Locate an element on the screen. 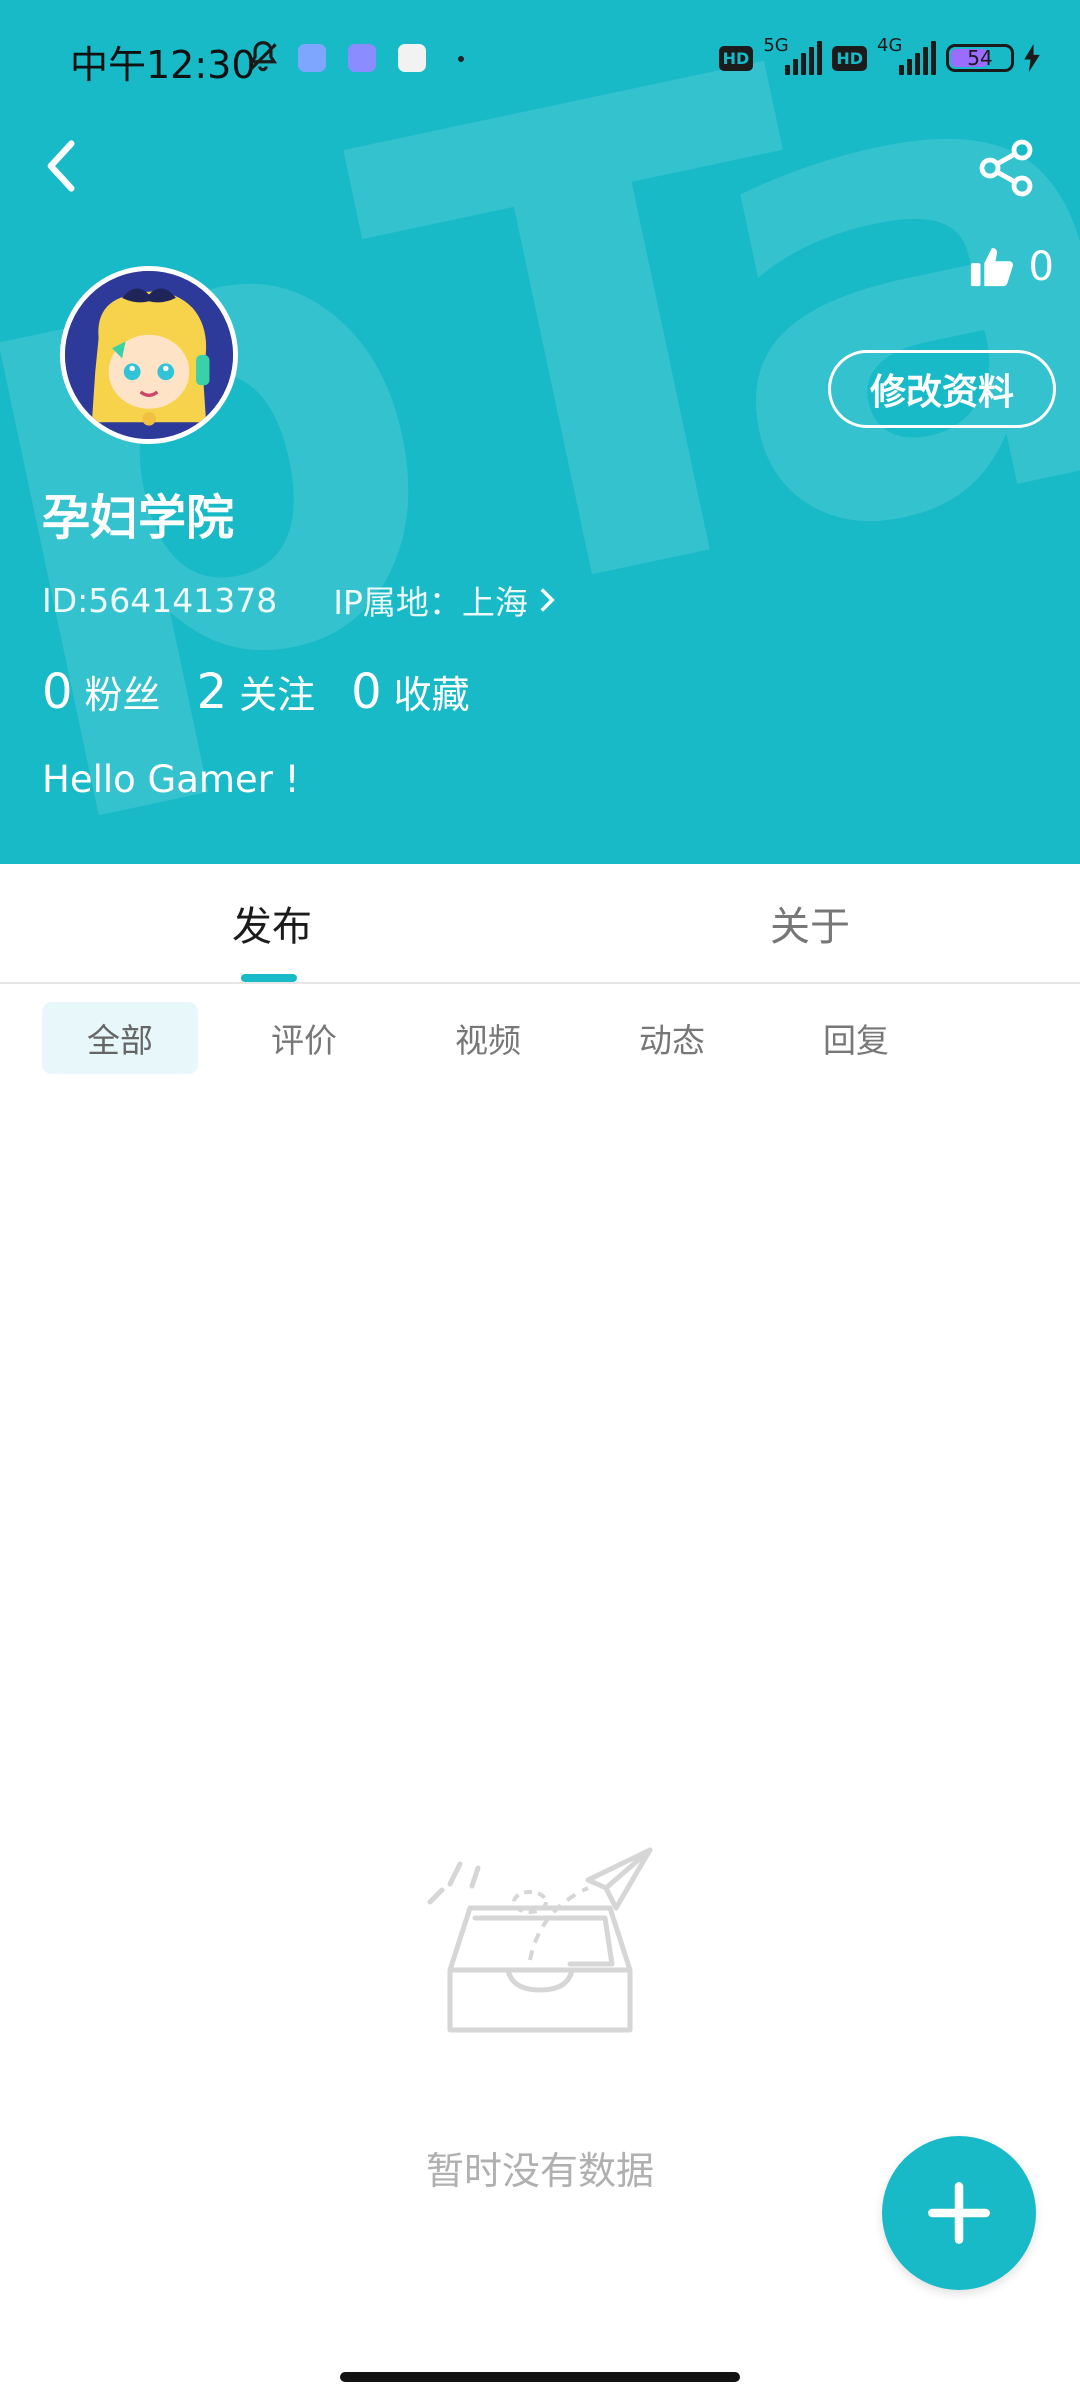 The height and width of the screenshot is (2400, 1080). favorites-label: 收藏 is located at coordinates (431, 695).